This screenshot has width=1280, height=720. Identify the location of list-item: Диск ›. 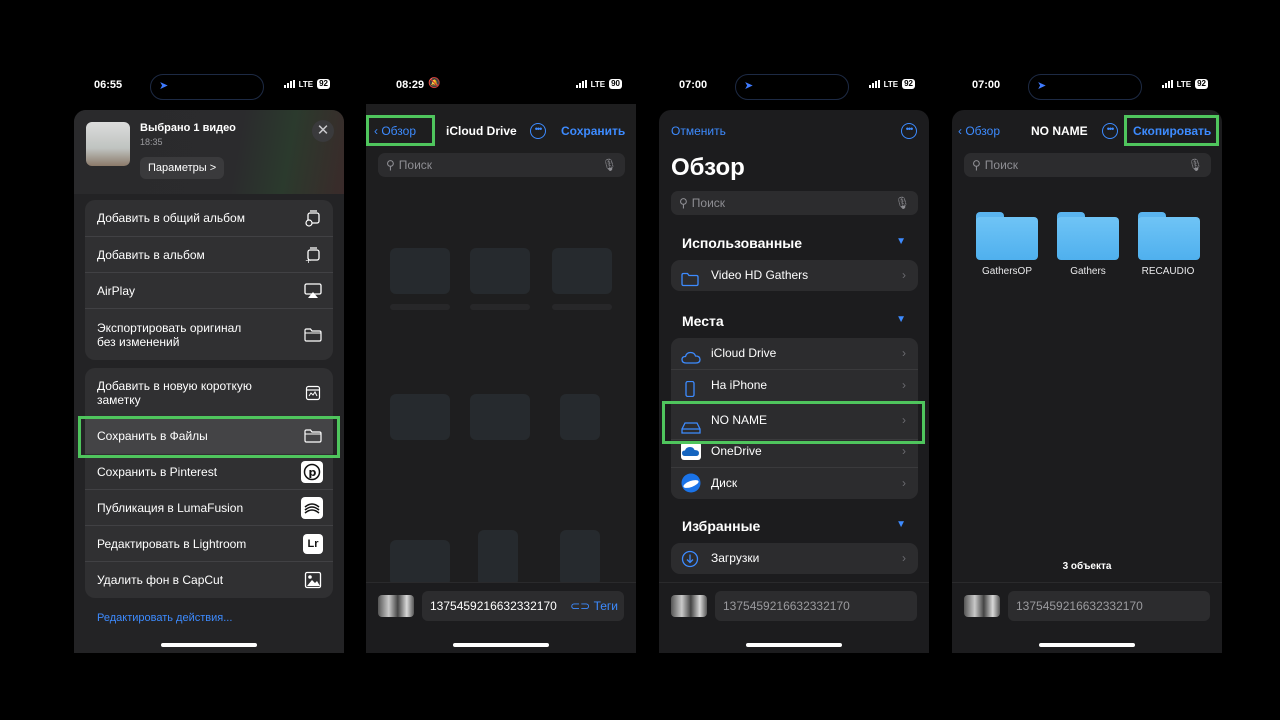
(794, 483).